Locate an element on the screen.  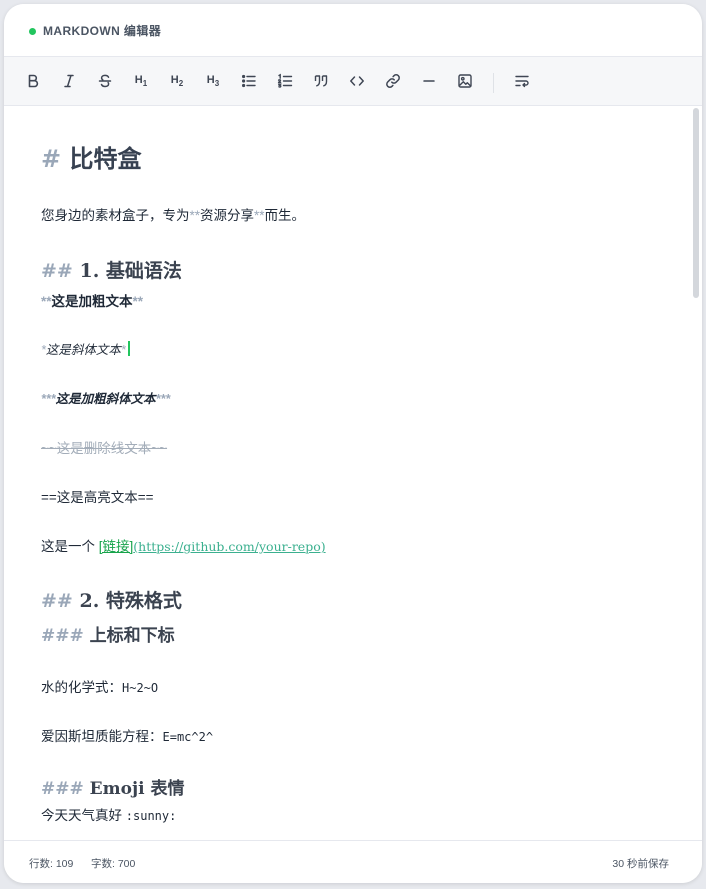
heading-2-icon: H2 is located at coordinates (177, 81).